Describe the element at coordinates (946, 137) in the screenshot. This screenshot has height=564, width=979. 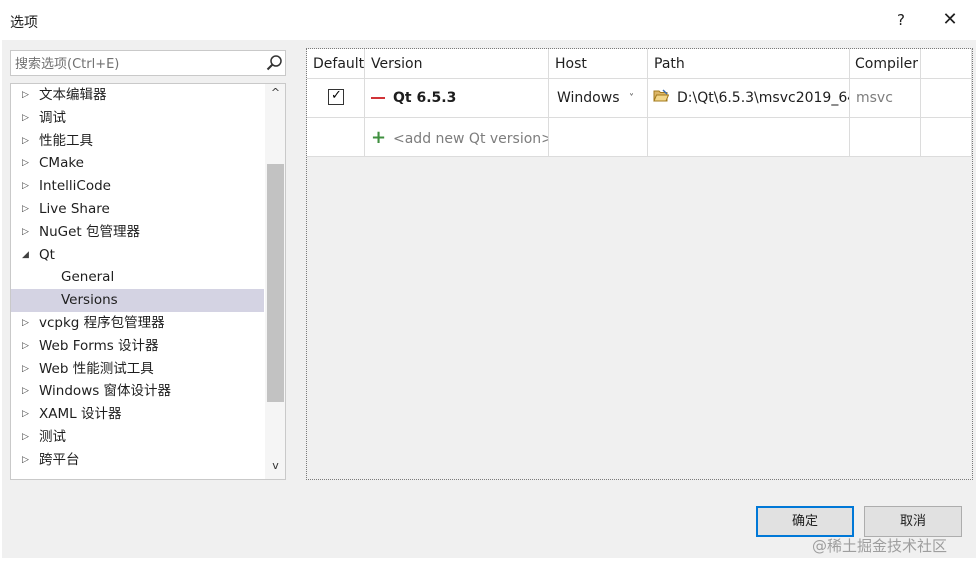
I see `add-row-filler` at that location.